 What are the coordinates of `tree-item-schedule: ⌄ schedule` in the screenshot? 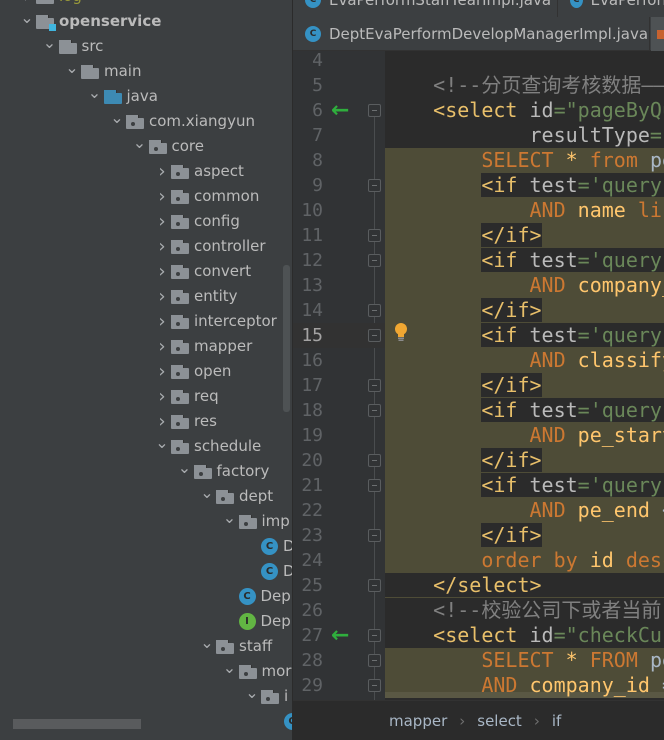 It's located at (207, 446).